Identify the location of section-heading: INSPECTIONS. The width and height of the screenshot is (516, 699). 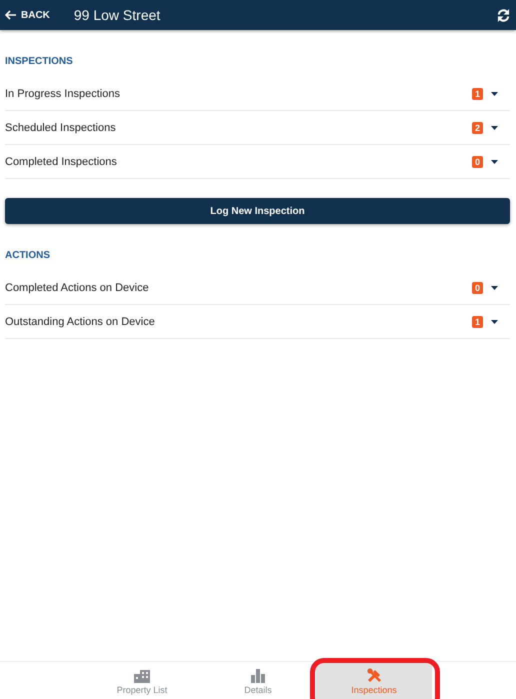
(39, 62).